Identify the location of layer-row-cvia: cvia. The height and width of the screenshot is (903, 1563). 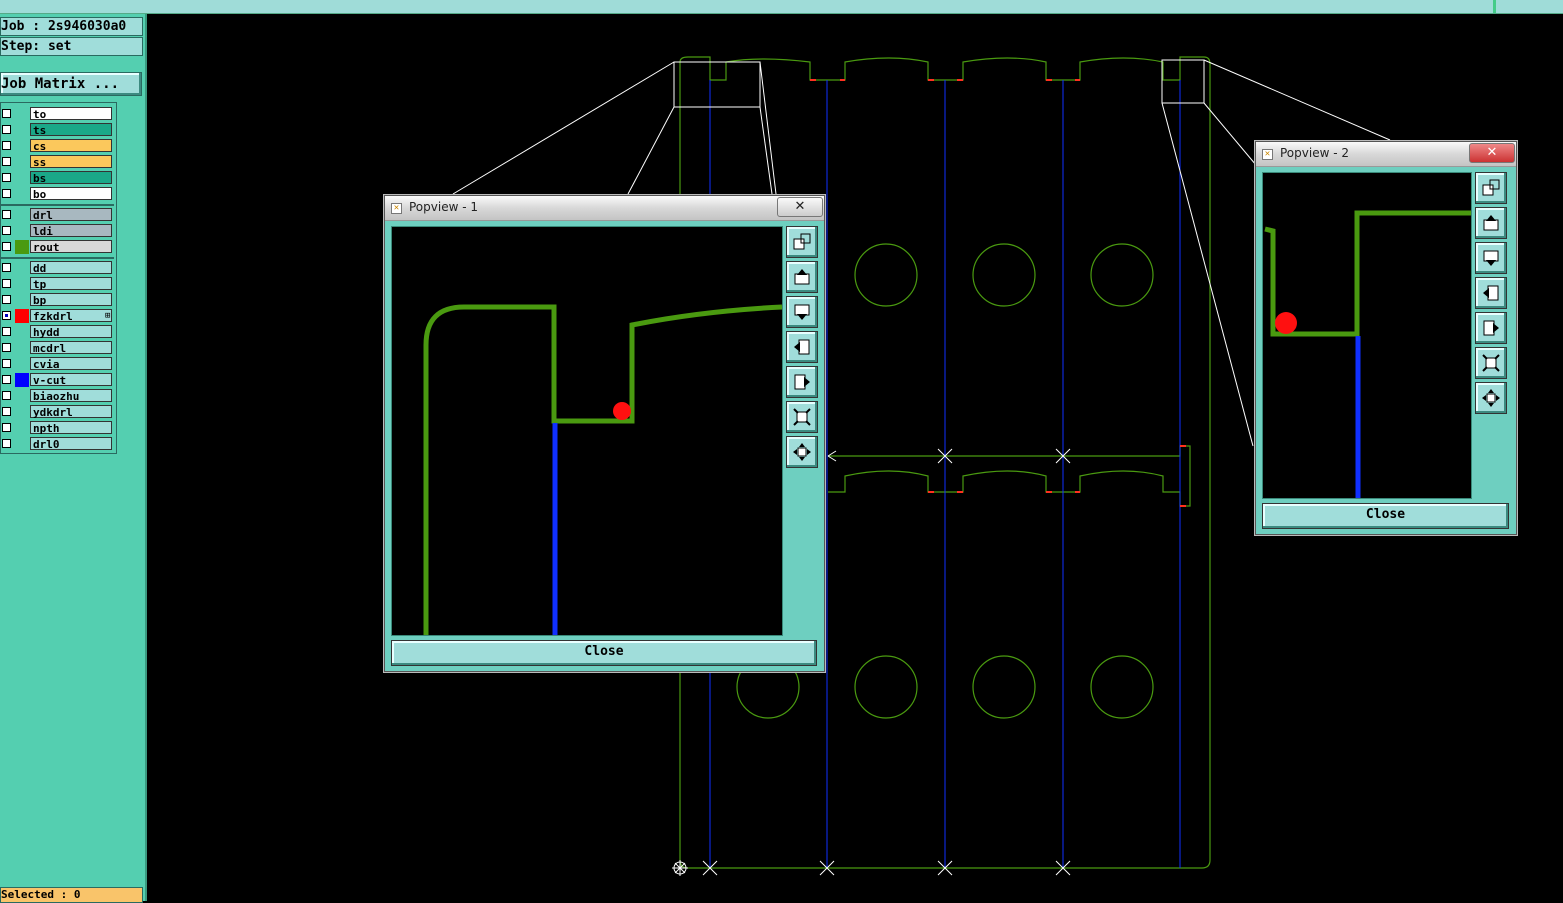
(57, 364).